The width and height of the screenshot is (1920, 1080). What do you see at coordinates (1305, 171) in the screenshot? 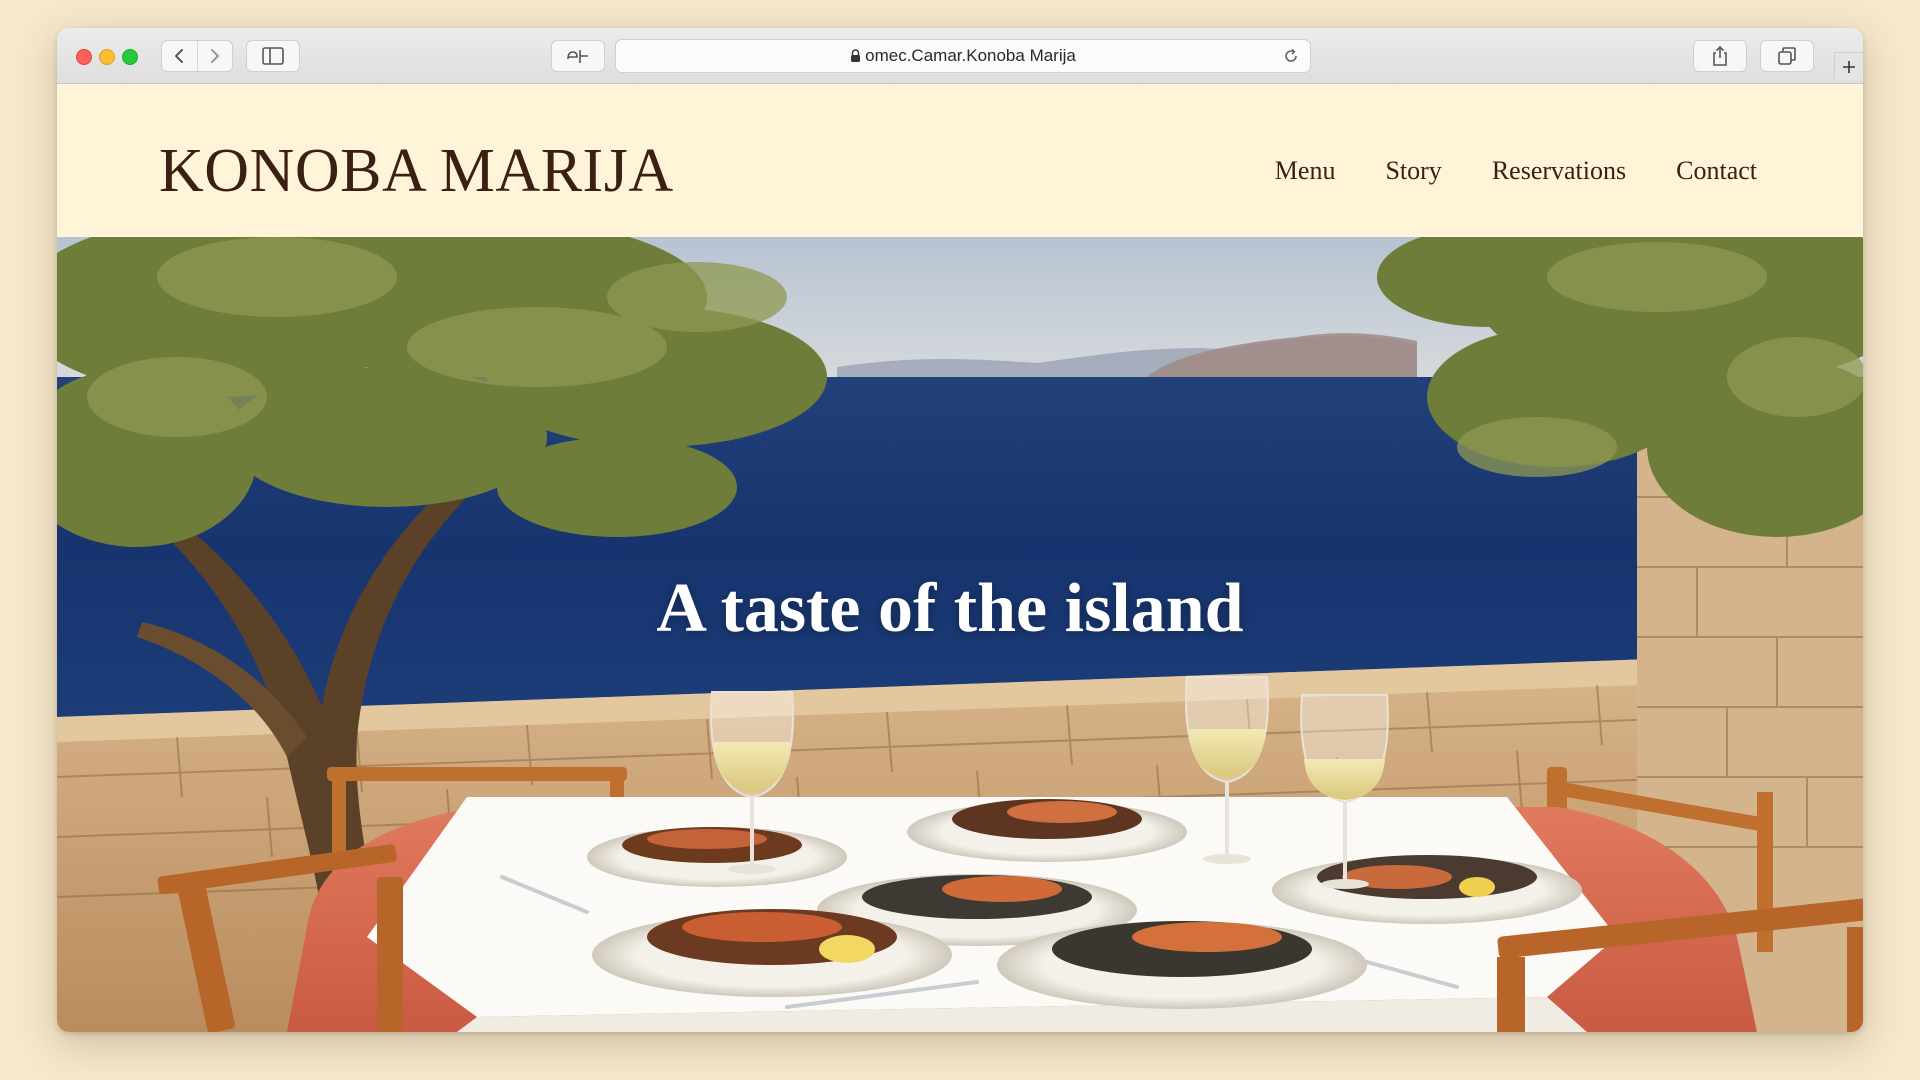
I see `nav-menu-link: Menu` at bounding box center [1305, 171].